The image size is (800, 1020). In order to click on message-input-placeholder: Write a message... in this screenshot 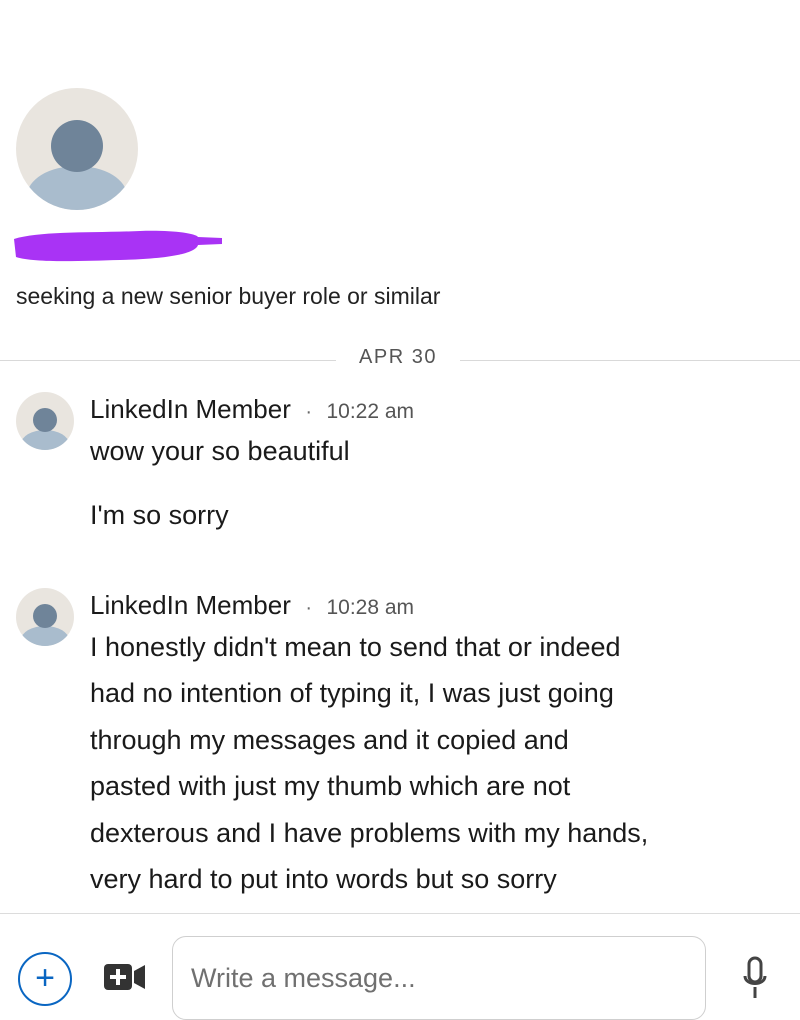, I will do `click(303, 978)`.